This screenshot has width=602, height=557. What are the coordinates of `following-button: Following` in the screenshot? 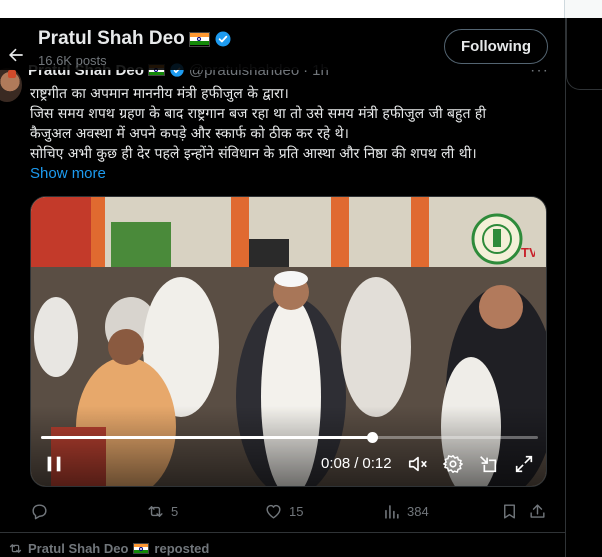 It's located at (496, 46).